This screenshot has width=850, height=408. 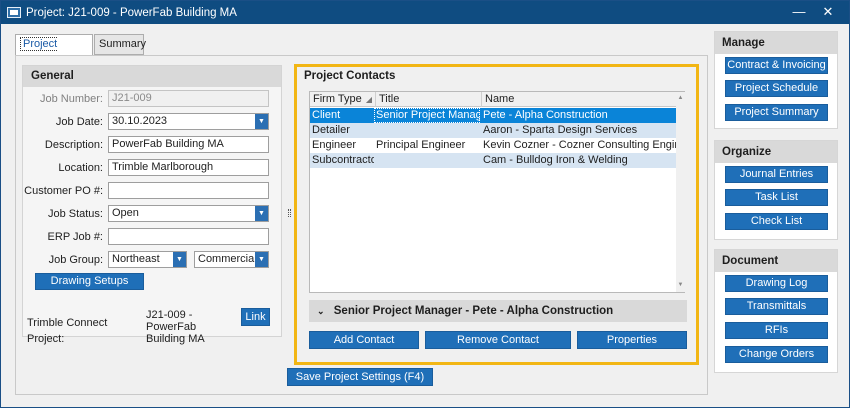 I want to click on cell-name: Cam - Bulldog Iron & Welding, so click(x=555, y=160).